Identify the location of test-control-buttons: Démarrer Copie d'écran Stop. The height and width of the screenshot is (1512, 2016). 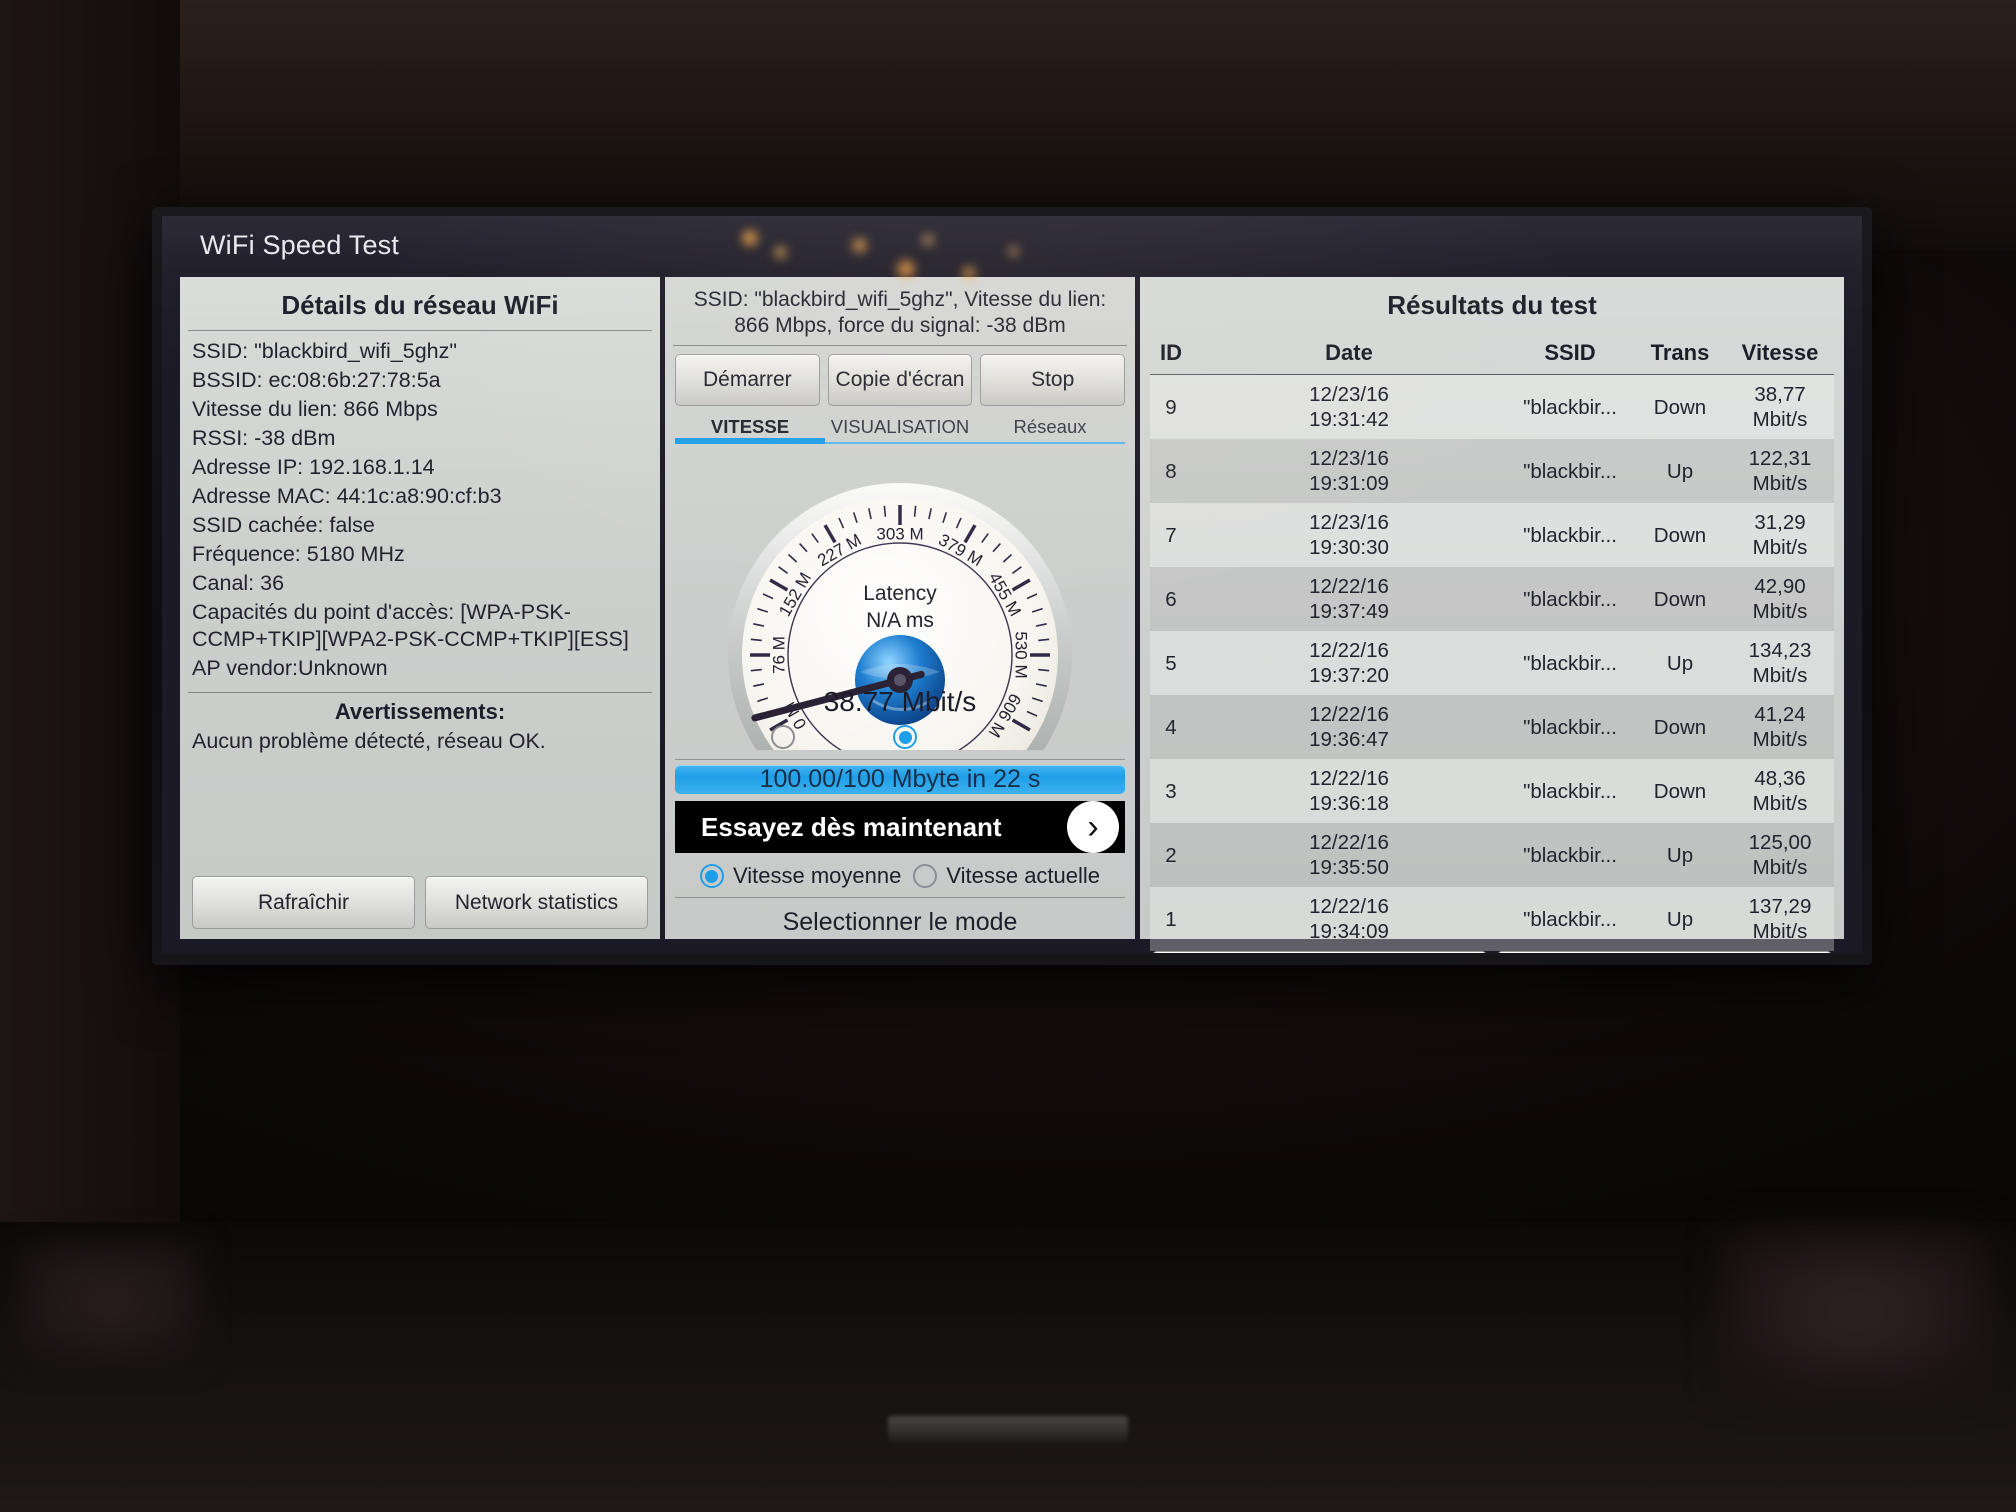
(900, 379).